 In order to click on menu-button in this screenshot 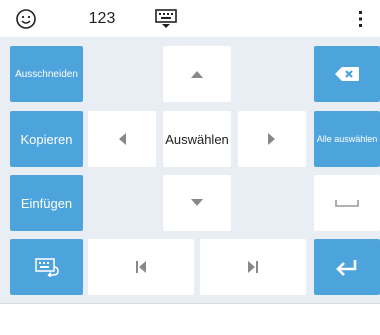, I will do `click(361, 18)`.